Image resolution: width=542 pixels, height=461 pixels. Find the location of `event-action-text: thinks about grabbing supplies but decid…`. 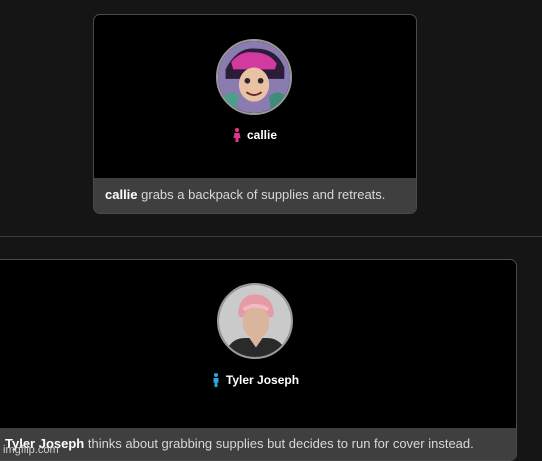

event-action-text: thinks about grabbing supplies but decid… is located at coordinates (279, 443).